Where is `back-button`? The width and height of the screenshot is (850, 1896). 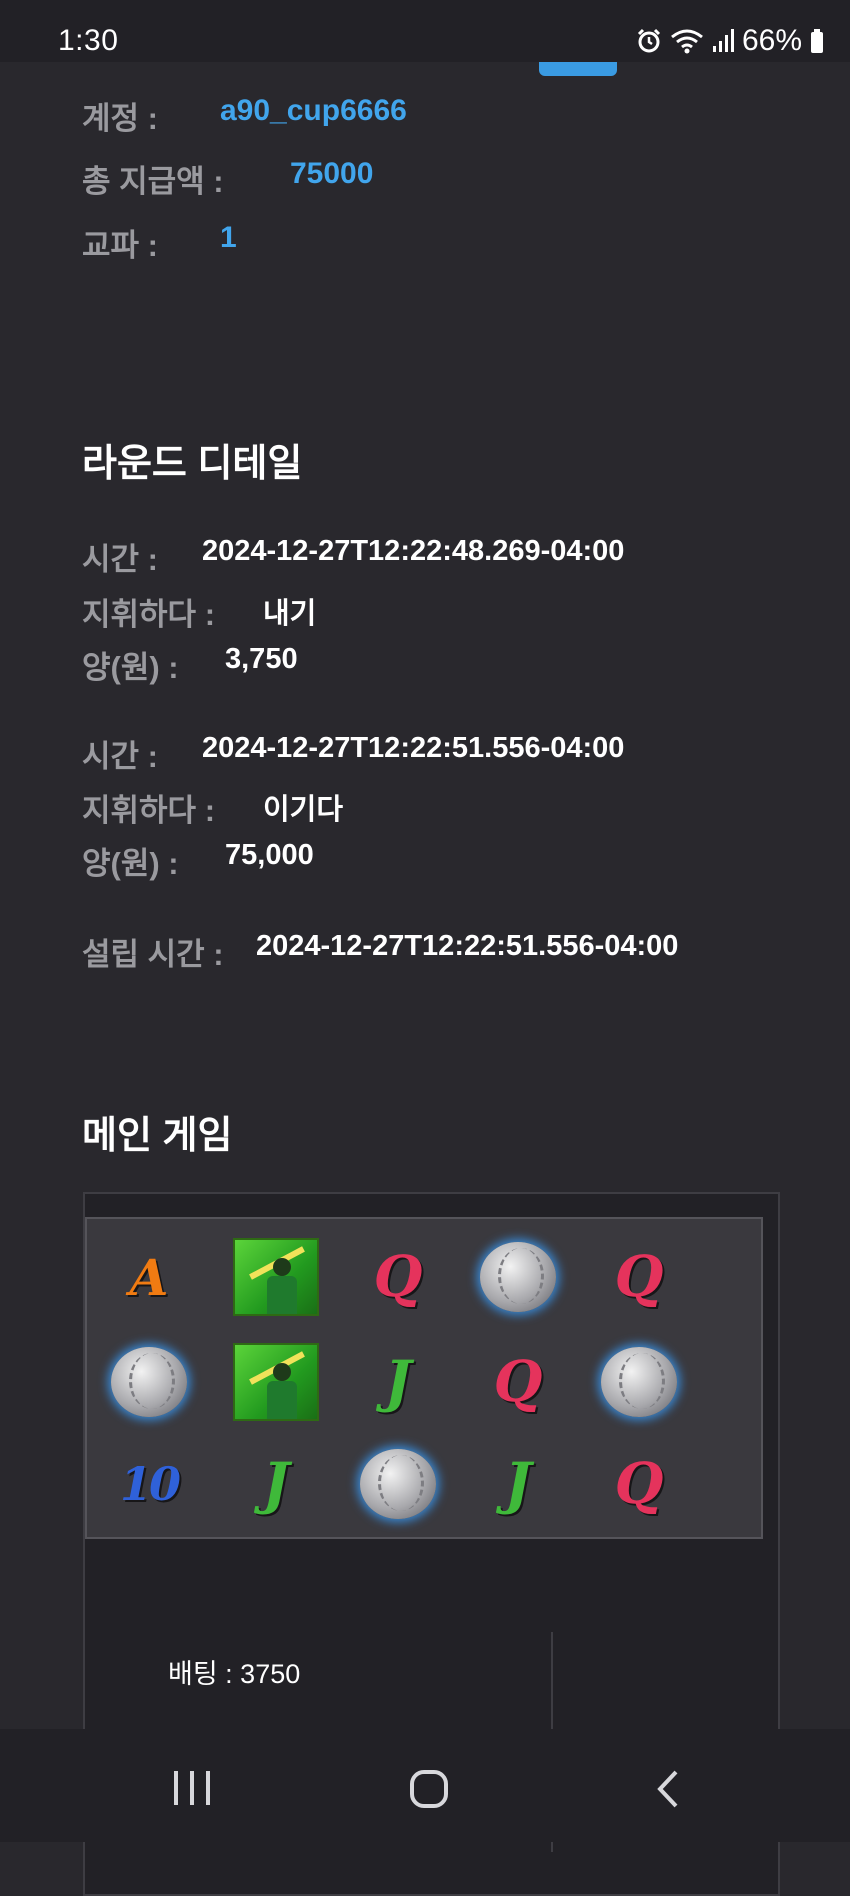 back-button is located at coordinates (668, 1791).